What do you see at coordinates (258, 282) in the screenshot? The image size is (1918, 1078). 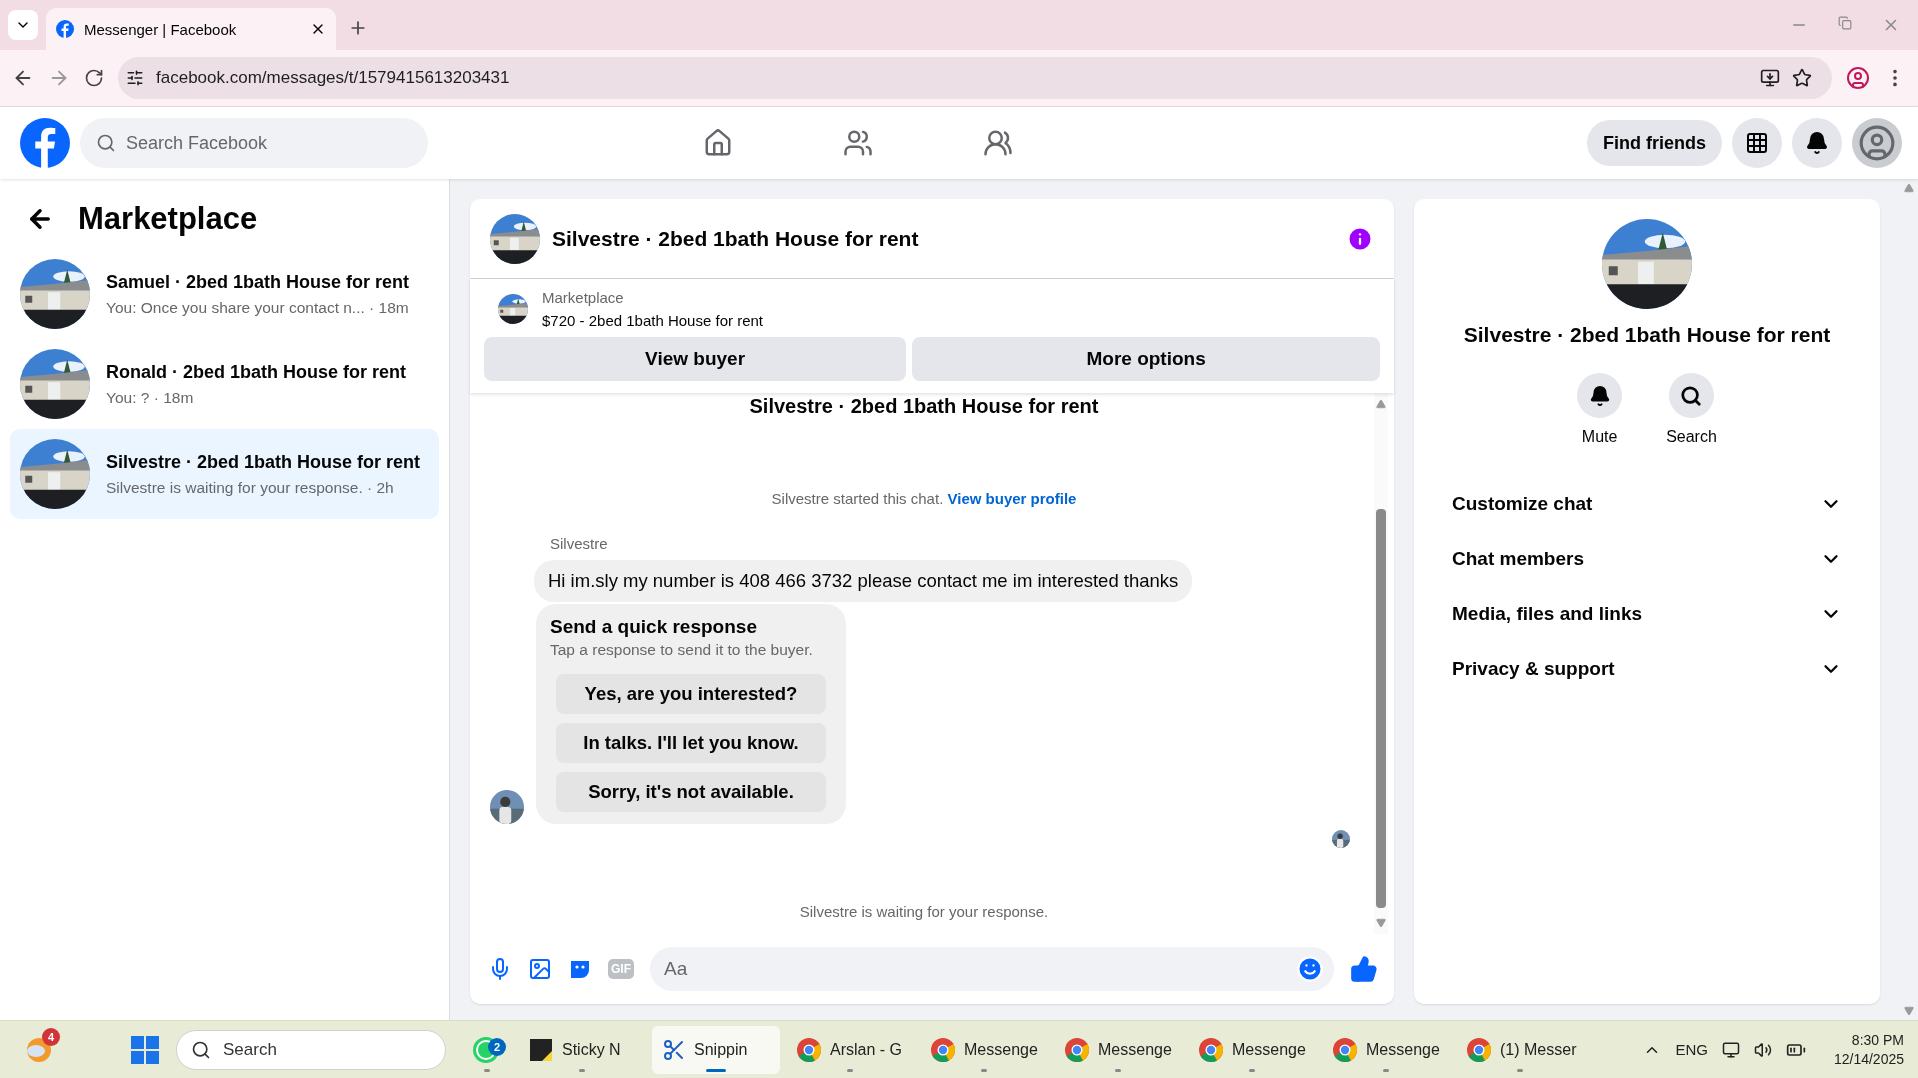 I see `conversation-title: Samuel · 2bed 1bath House for rent` at bounding box center [258, 282].